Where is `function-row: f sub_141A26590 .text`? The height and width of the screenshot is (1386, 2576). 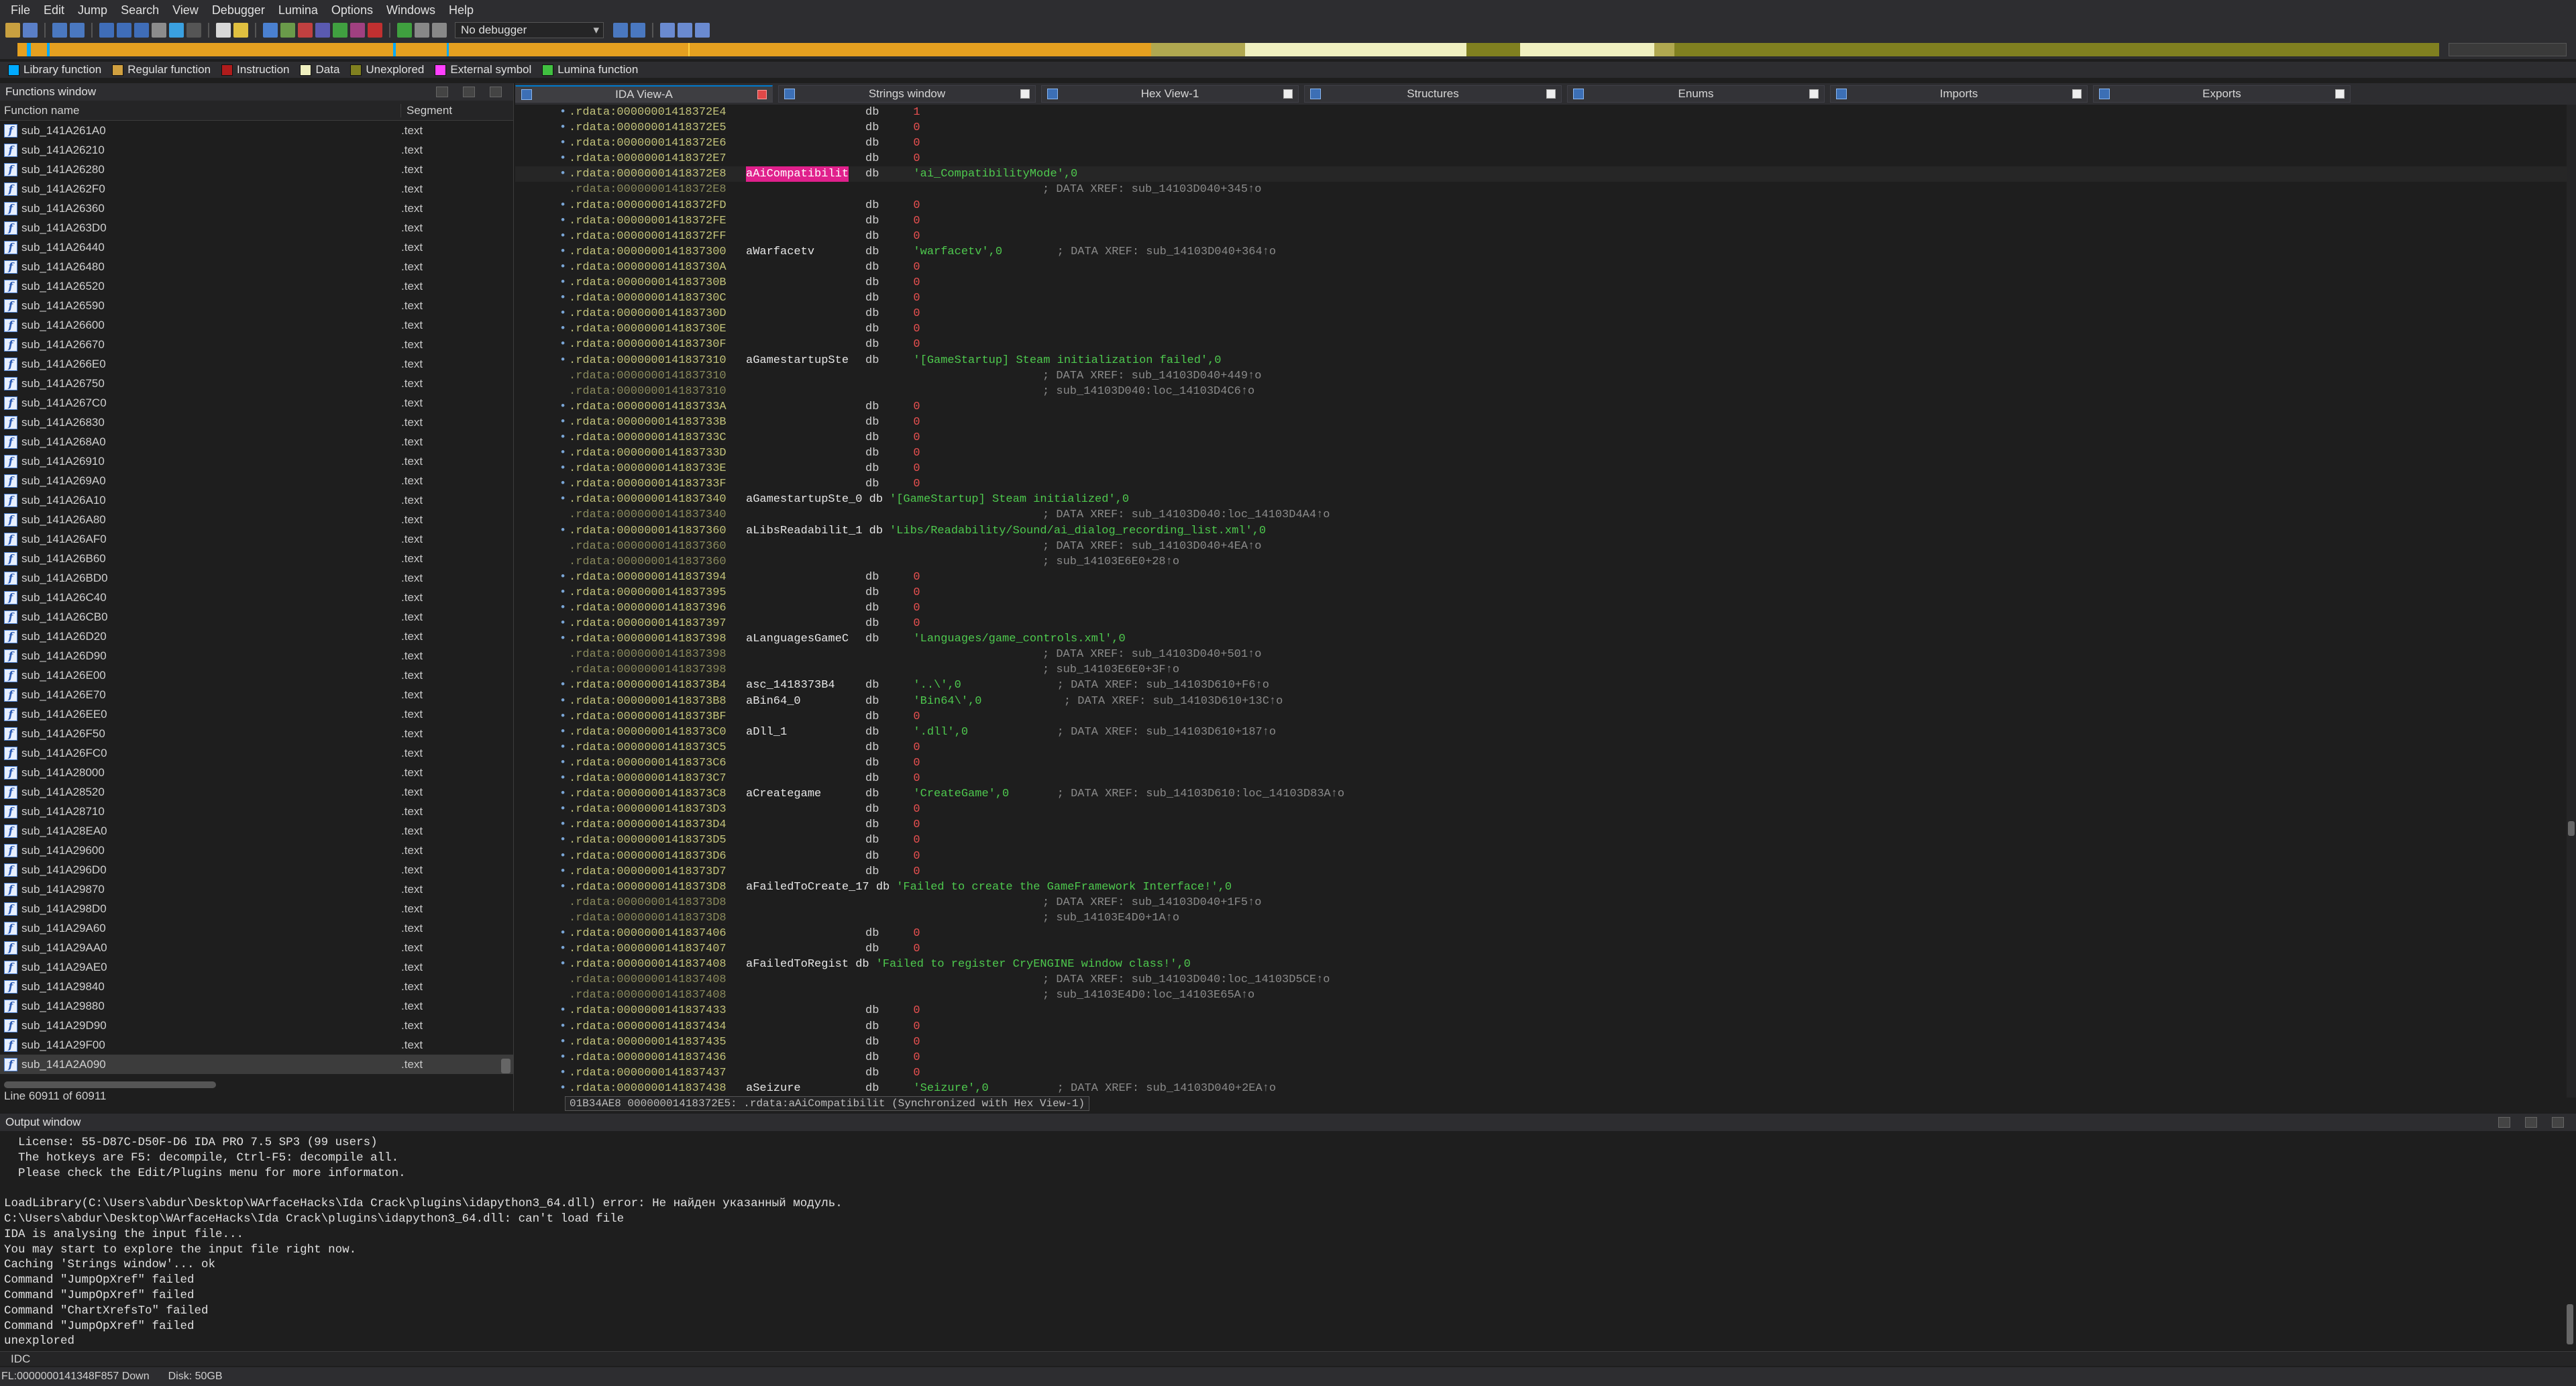
function-row: f sub_141A26590 .text is located at coordinates (256, 305).